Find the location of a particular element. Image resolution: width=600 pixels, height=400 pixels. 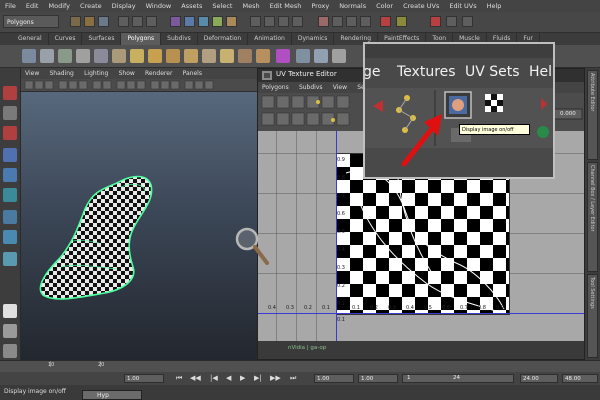

poly-cube-icon is located at coordinates (47, 56).